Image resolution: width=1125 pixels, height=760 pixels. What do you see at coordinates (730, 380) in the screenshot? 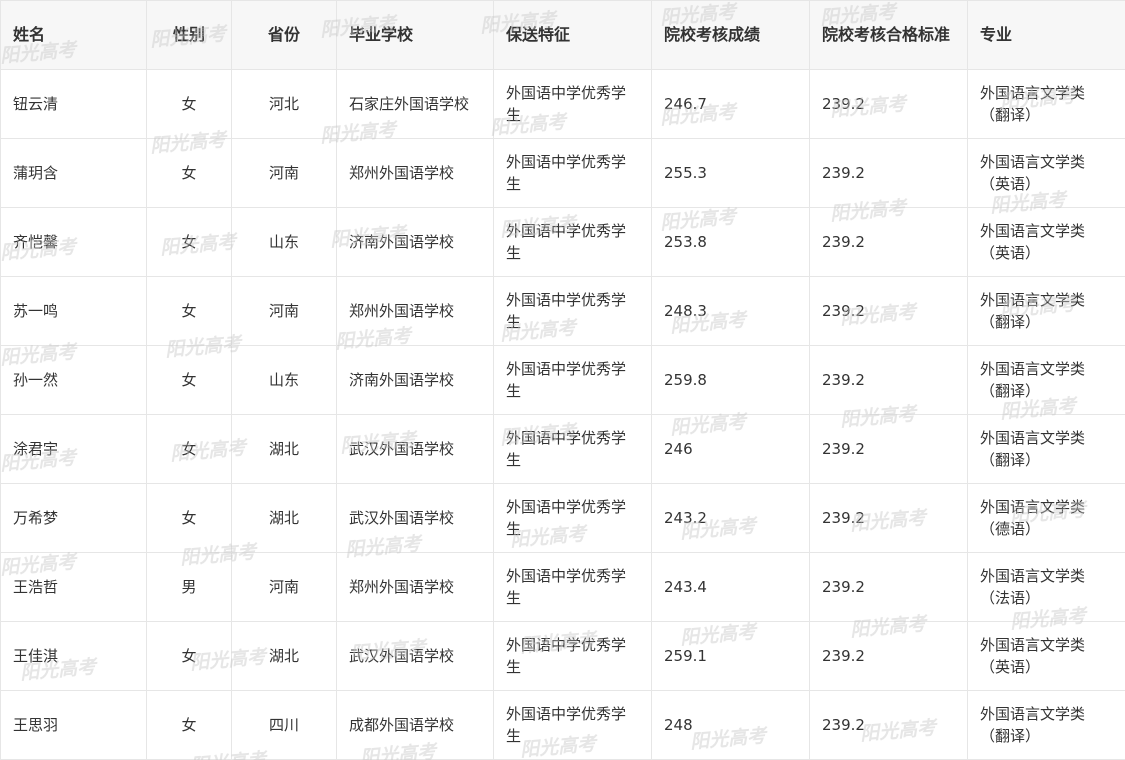
I see `cell-score: 259.8` at bounding box center [730, 380].